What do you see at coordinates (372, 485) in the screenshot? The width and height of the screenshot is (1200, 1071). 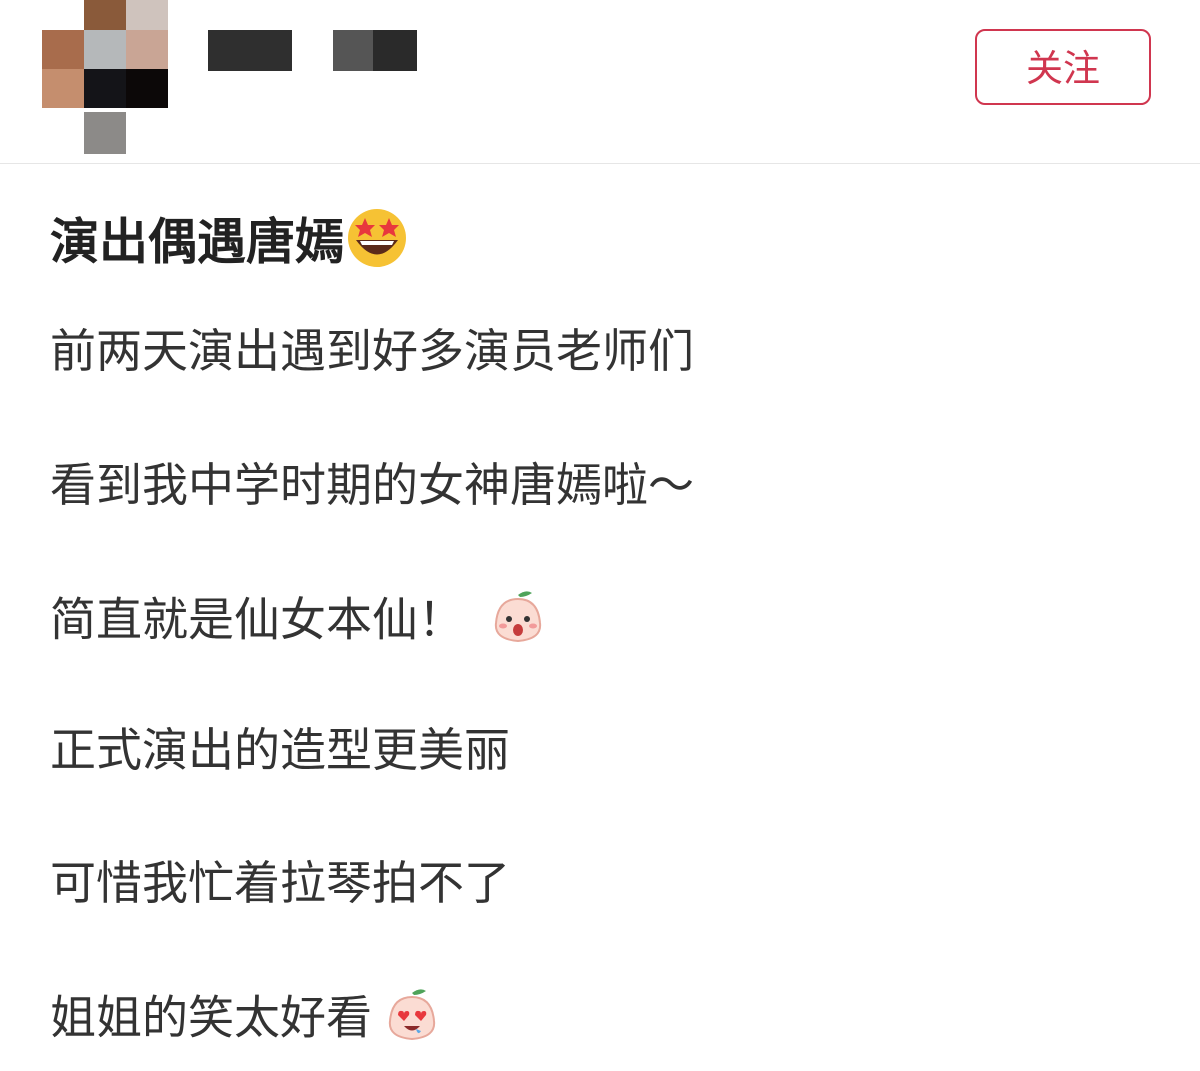 I see `post-line-2: 看到我中学时期的女神唐嫣啦～` at bounding box center [372, 485].